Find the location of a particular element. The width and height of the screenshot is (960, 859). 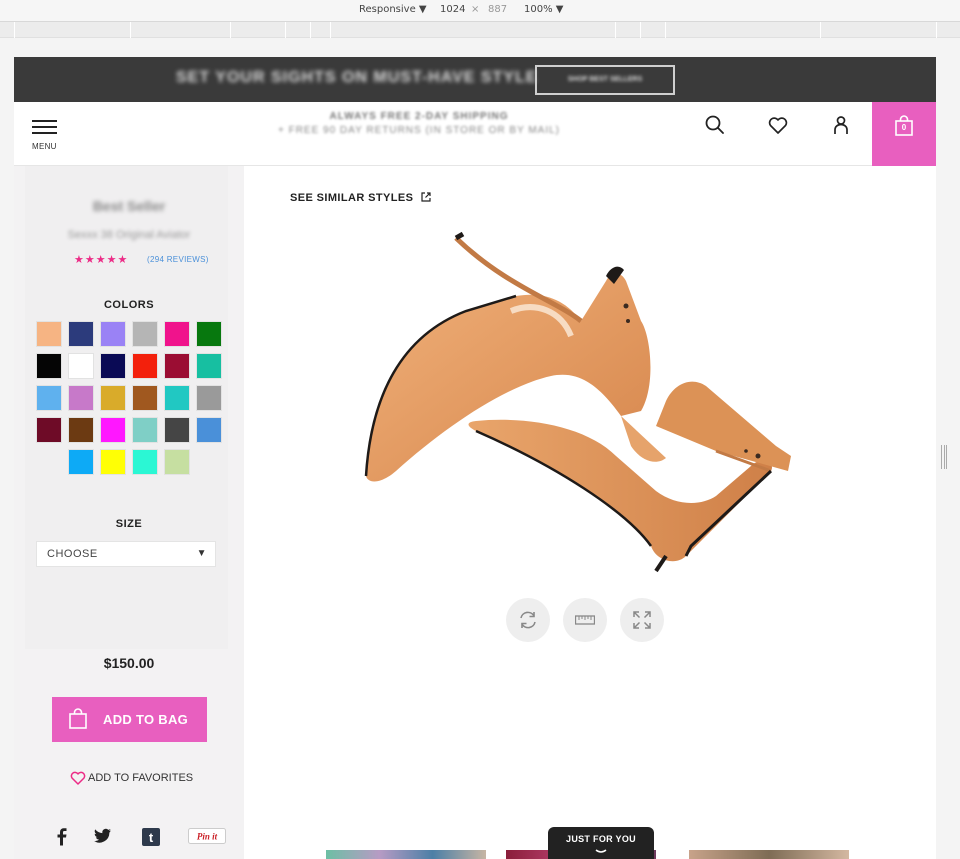

size-select-value: CHOOSE is located at coordinates (72, 554).